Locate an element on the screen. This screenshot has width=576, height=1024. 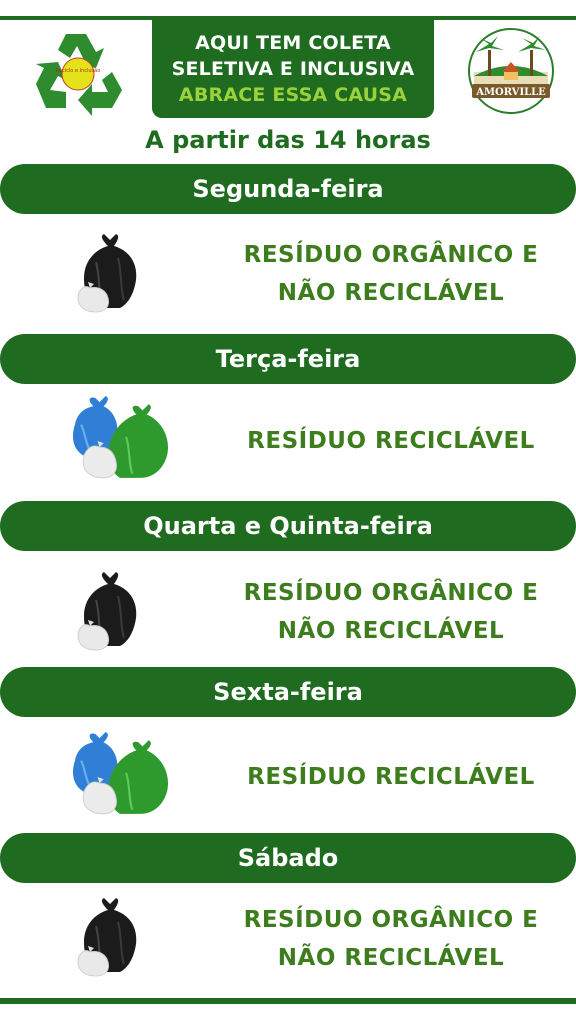
waste-type-terca: RESÍDUO RECICLÁVEL is located at coordinates (391, 441).